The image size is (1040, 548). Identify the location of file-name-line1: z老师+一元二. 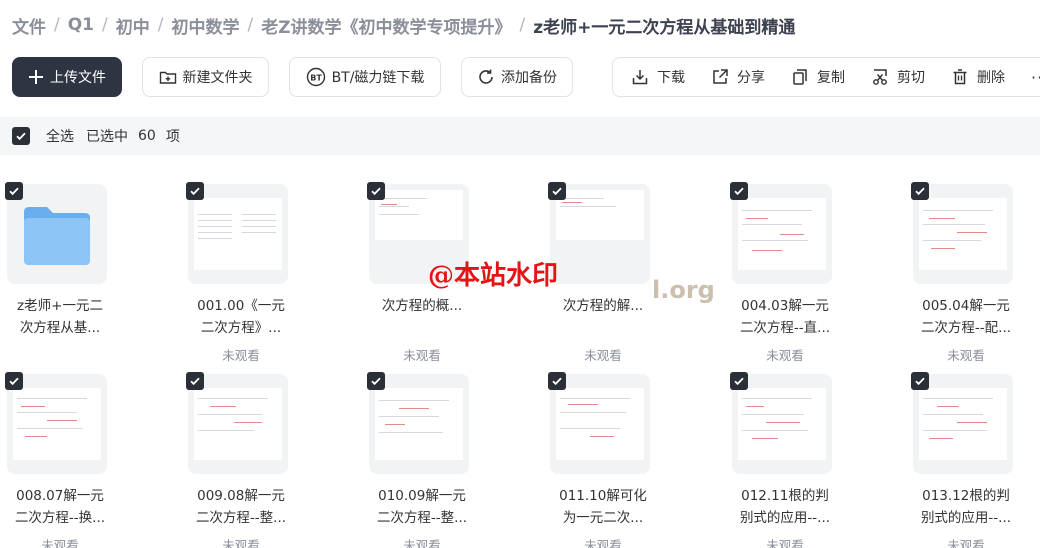
(60, 306).